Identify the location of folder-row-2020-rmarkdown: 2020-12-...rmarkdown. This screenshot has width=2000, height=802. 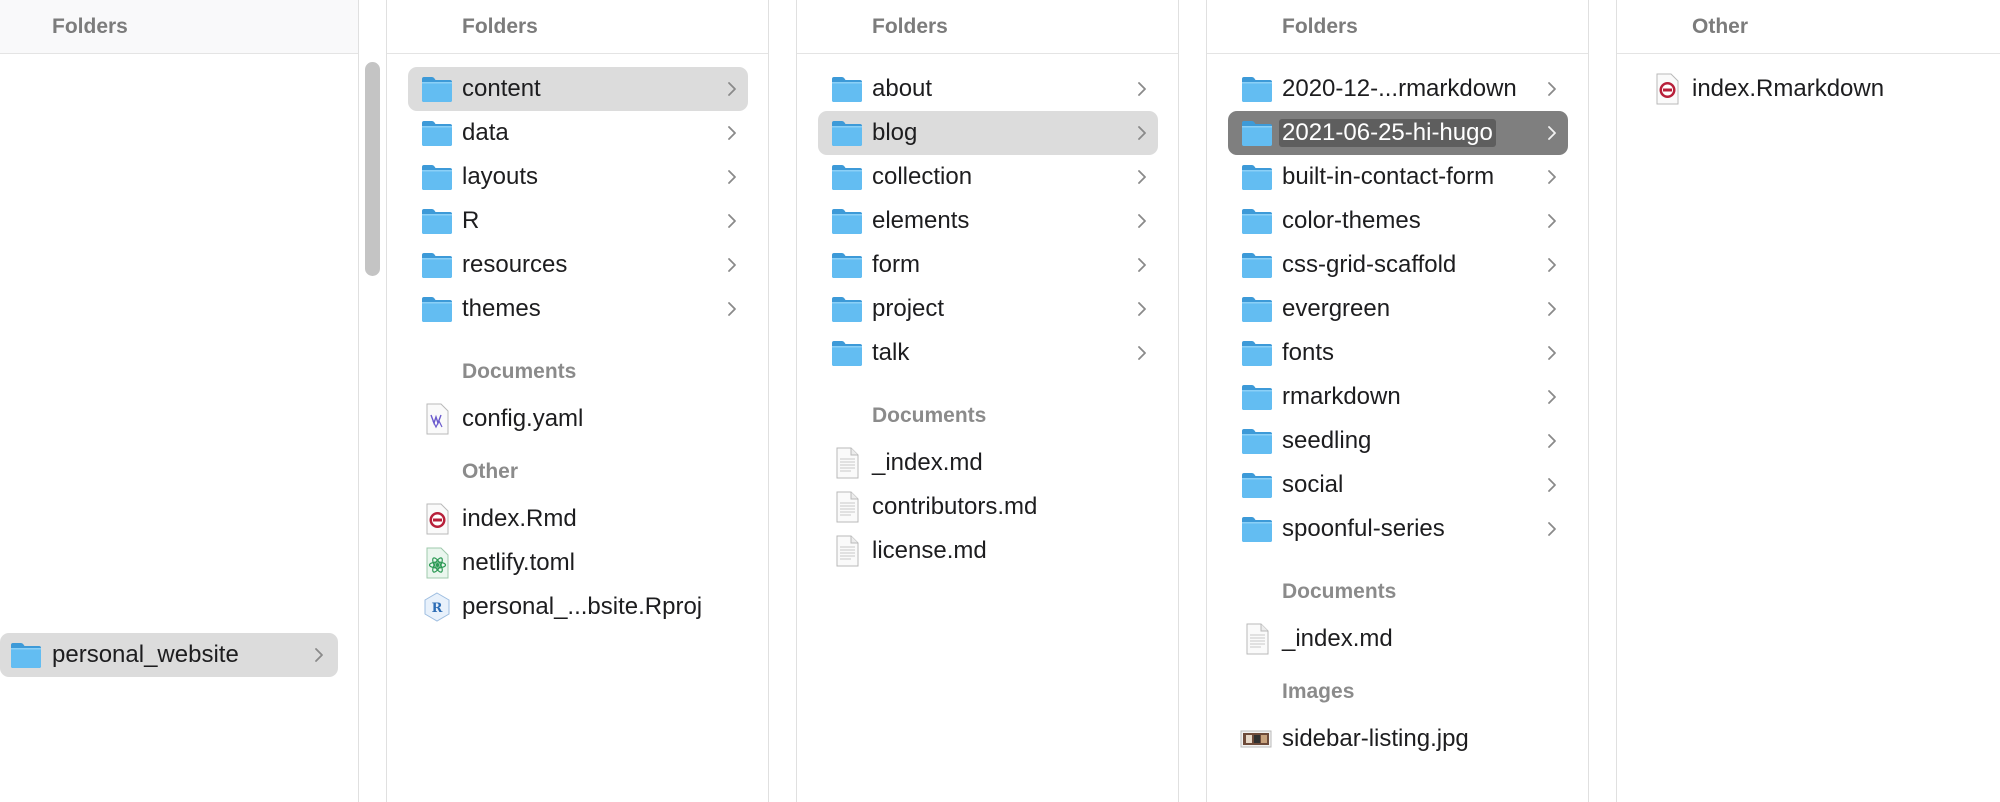
(1398, 89).